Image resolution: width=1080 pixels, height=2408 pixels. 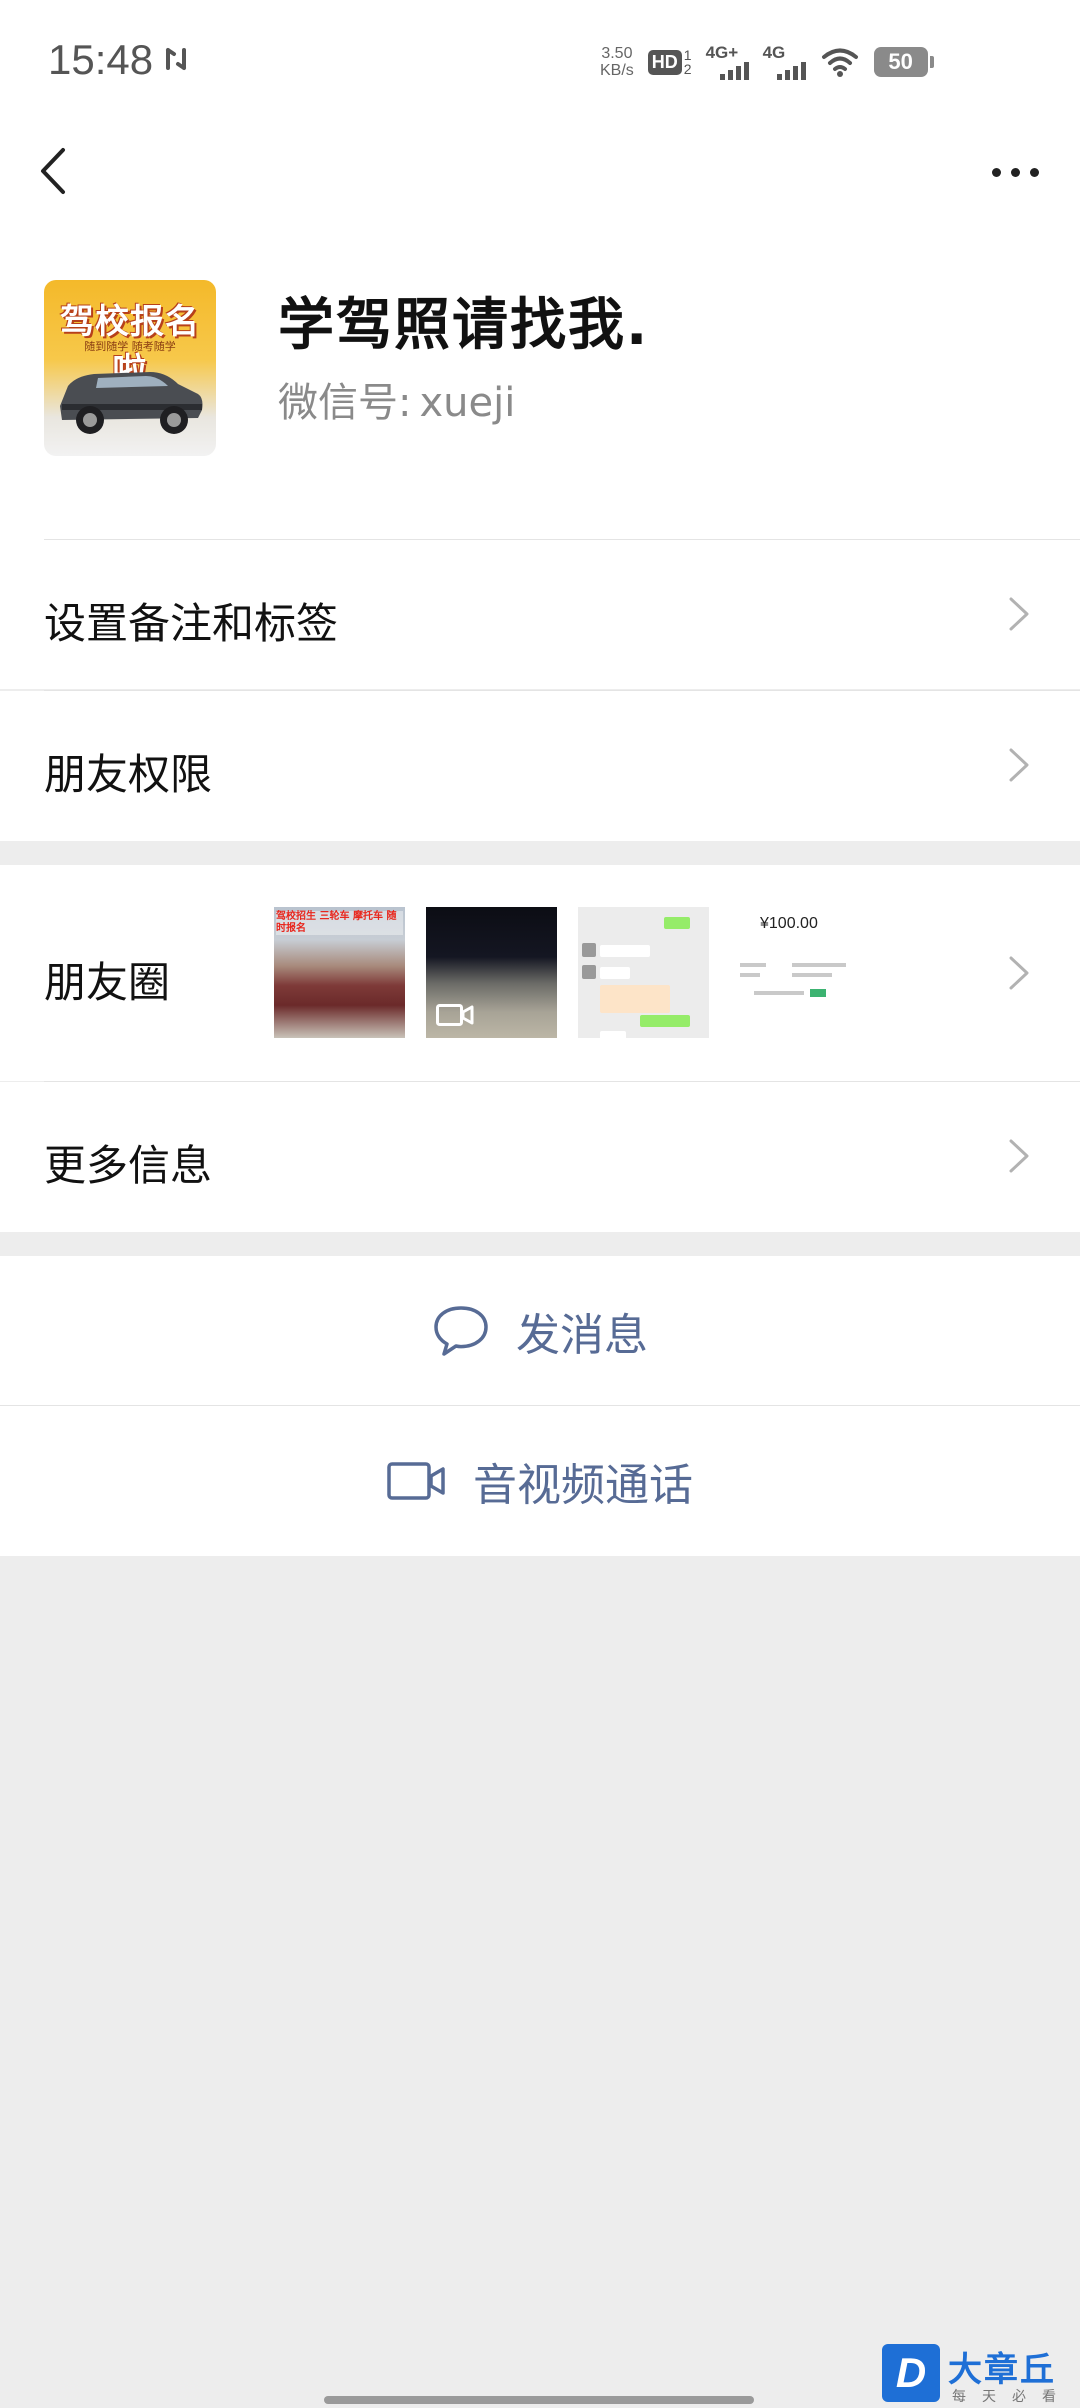 I want to click on car-image, so click(x=131, y=403).